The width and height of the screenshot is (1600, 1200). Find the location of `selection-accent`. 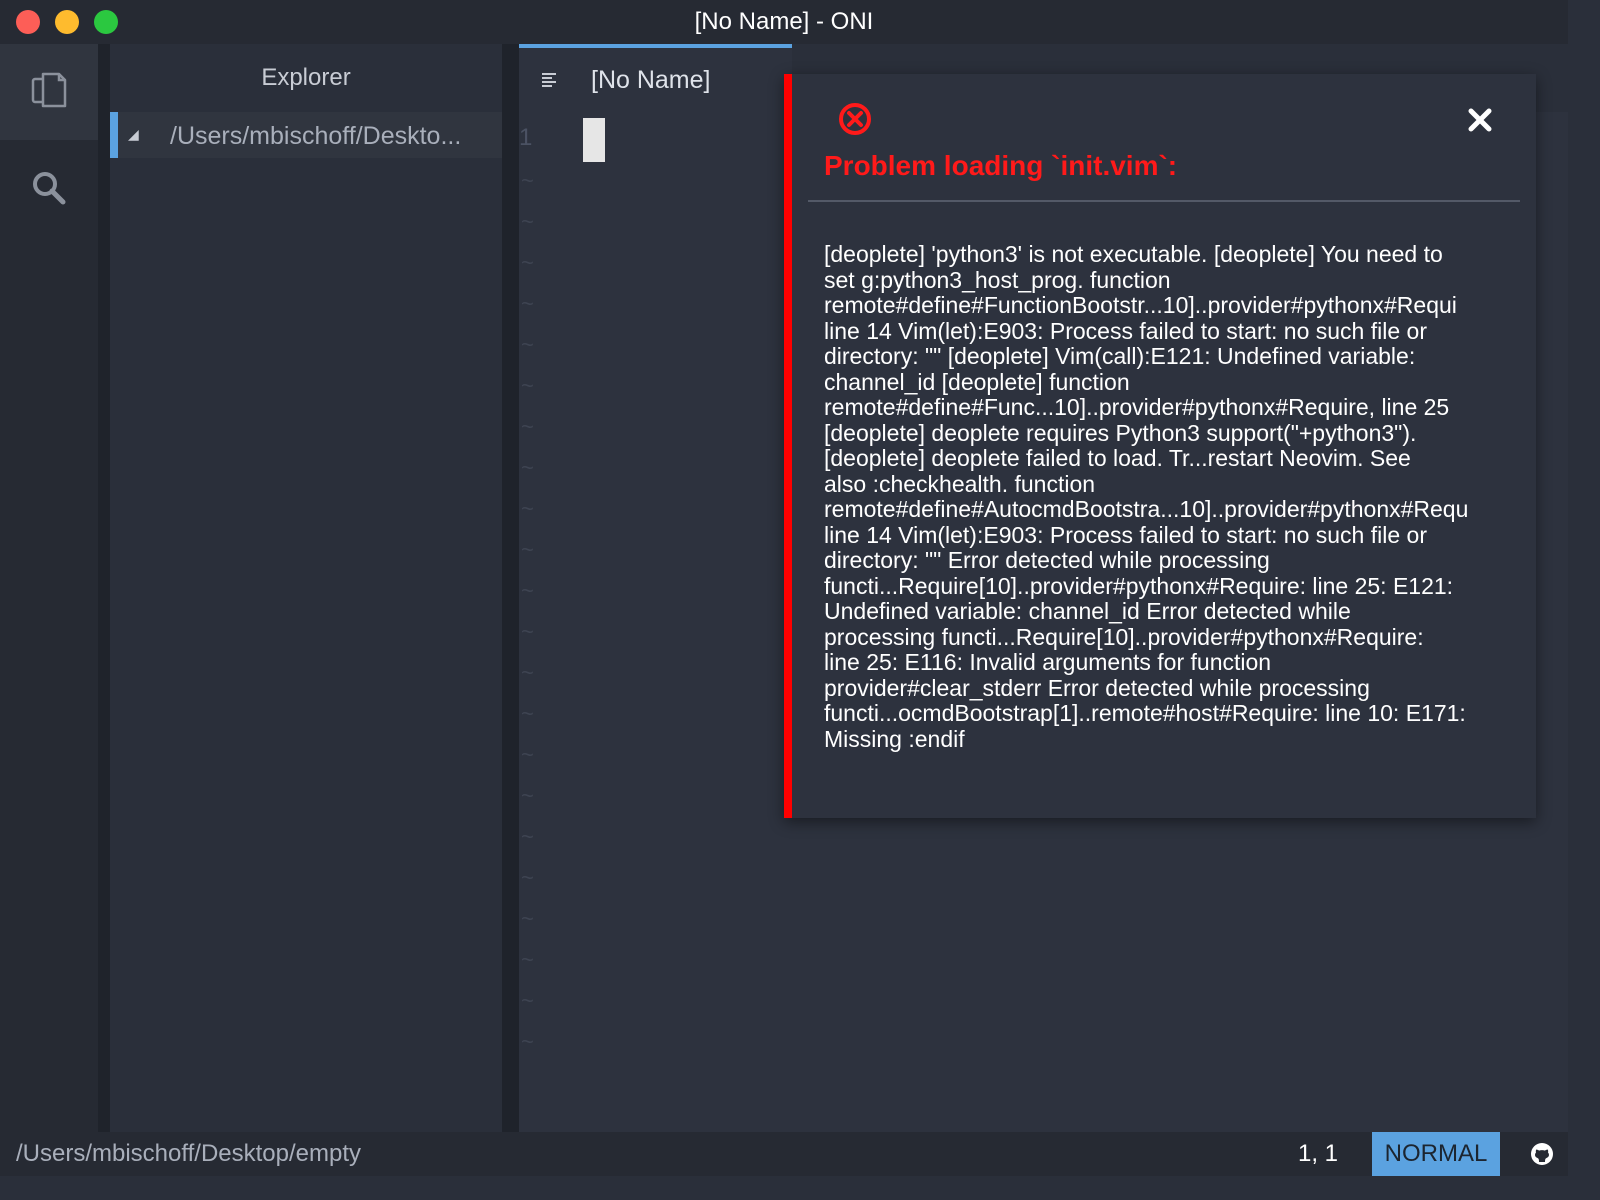

selection-accent is located at coordinates (114, 135).